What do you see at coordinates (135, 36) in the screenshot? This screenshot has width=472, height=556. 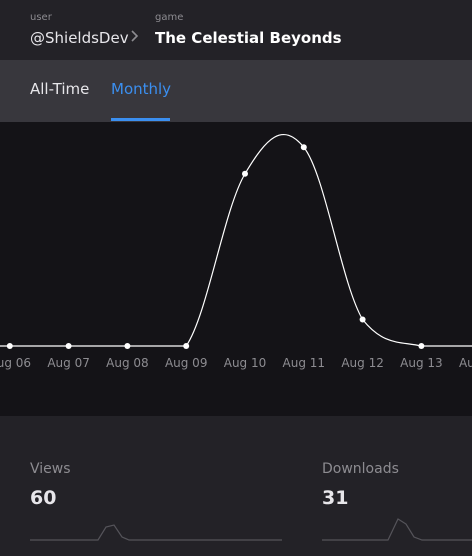 I see `chevron-right-icon` at bounding box center [135, 36].